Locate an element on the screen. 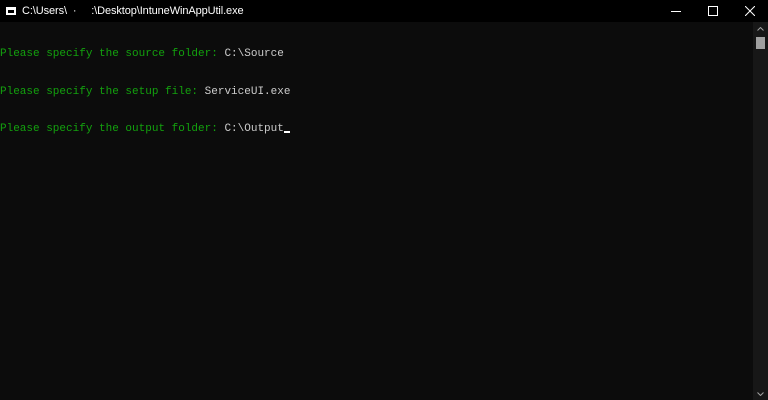 The width and height of the screenshot is (768, 400). minimize-button is located at coordinates (675, 11).